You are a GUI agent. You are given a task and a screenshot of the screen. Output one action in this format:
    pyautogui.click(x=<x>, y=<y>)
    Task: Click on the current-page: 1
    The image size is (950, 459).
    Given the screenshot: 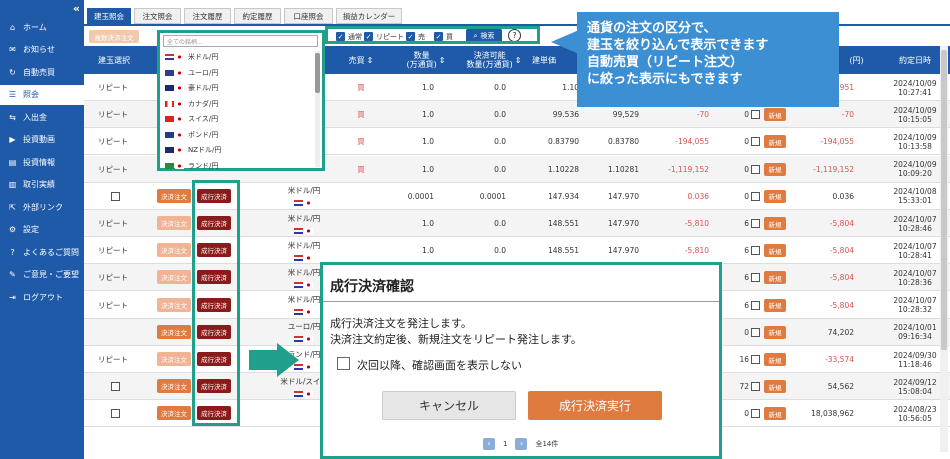 What is the action you would take?
    pyautogui.click(x=505, y=444)
    